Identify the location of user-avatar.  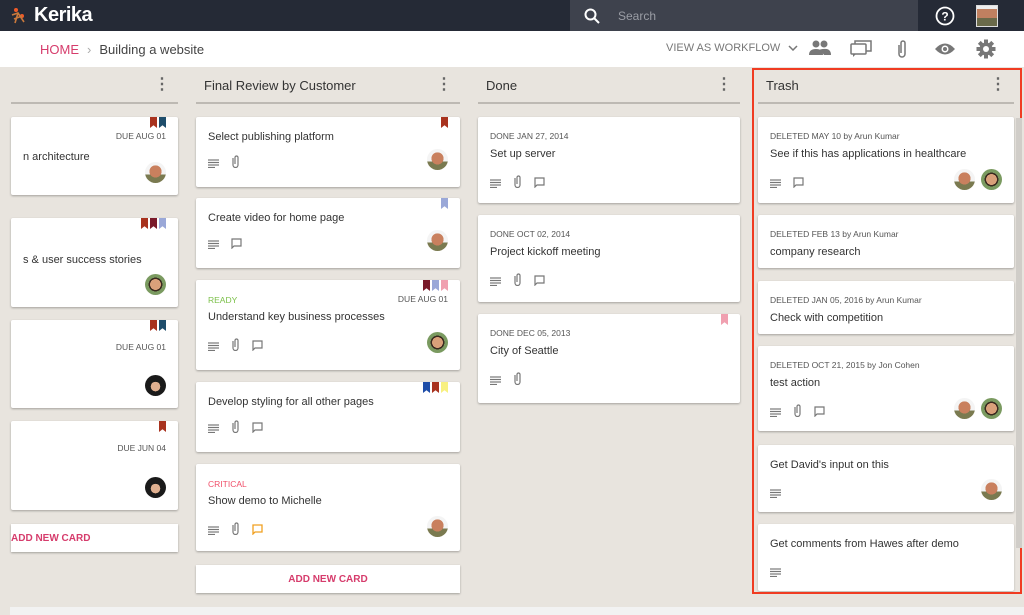
(987, 16).